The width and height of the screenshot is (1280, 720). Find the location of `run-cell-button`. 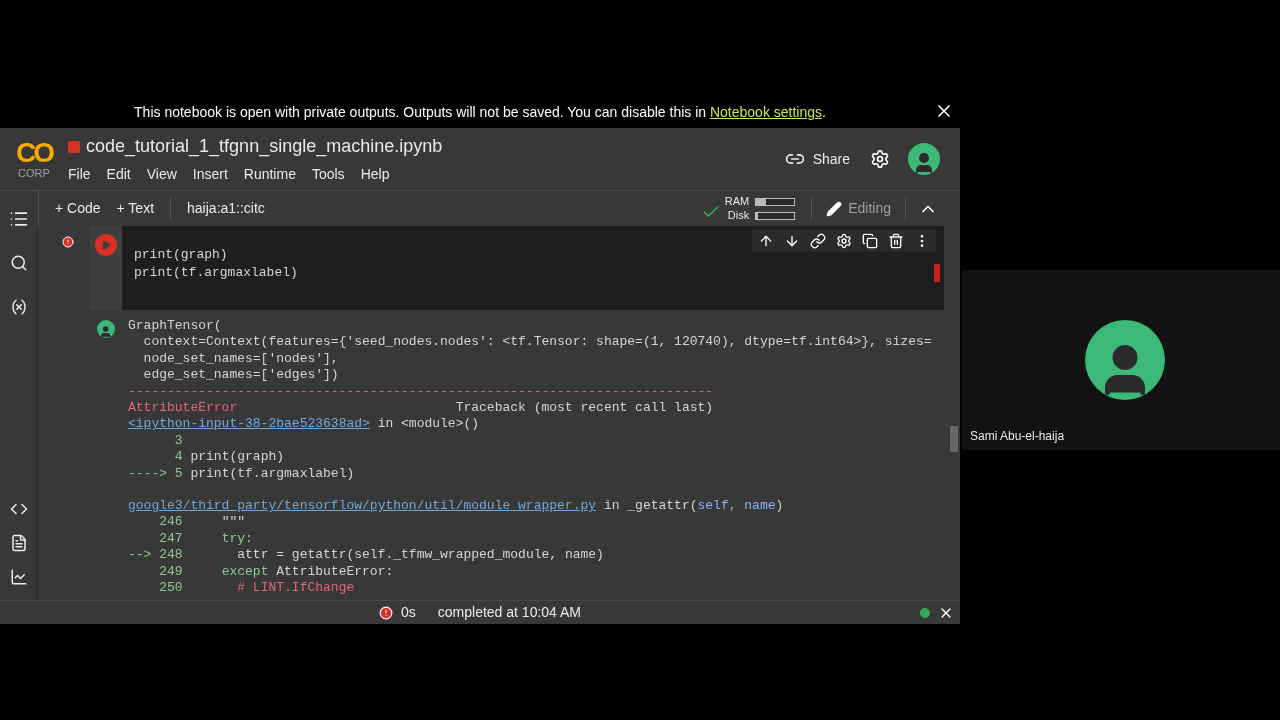

run-cell-button is located at coordinates (106, 245).